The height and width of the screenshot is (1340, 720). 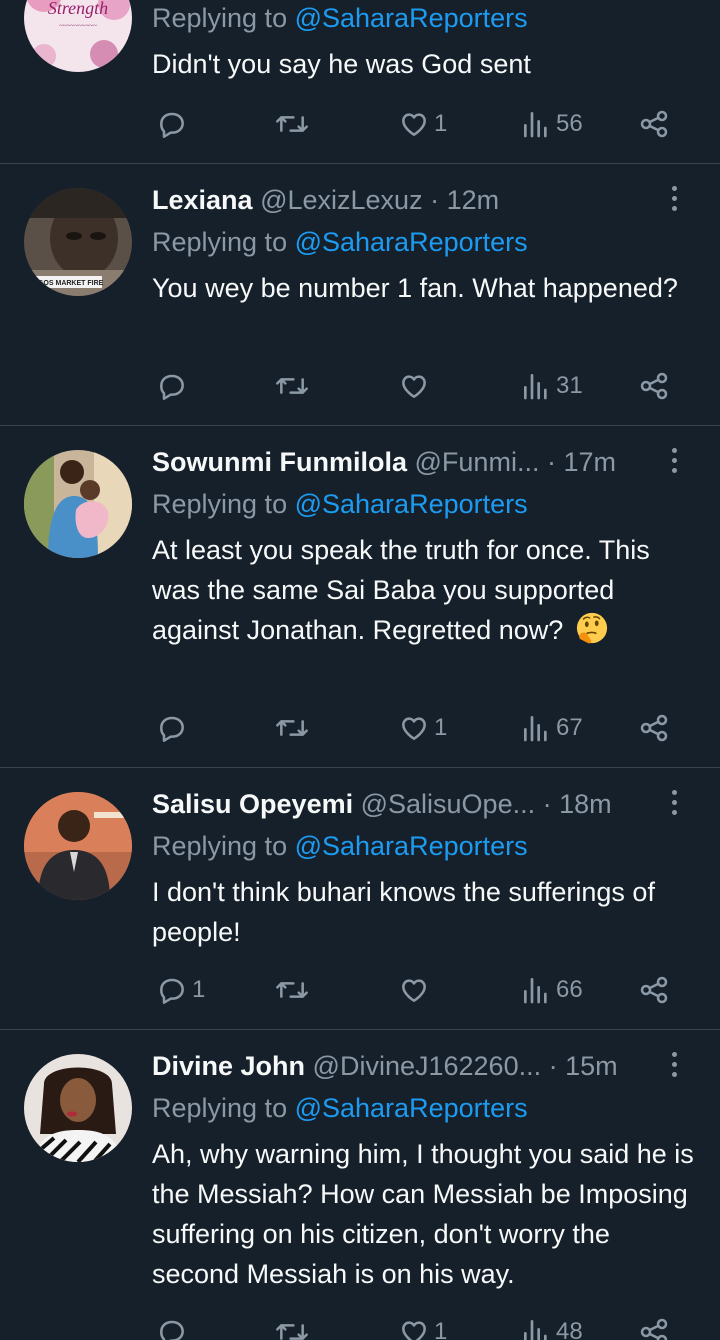 What do you see at coordinates (551, 728) in the screenshot?
I see `views-button: 67` at bounding box center [551, 728].